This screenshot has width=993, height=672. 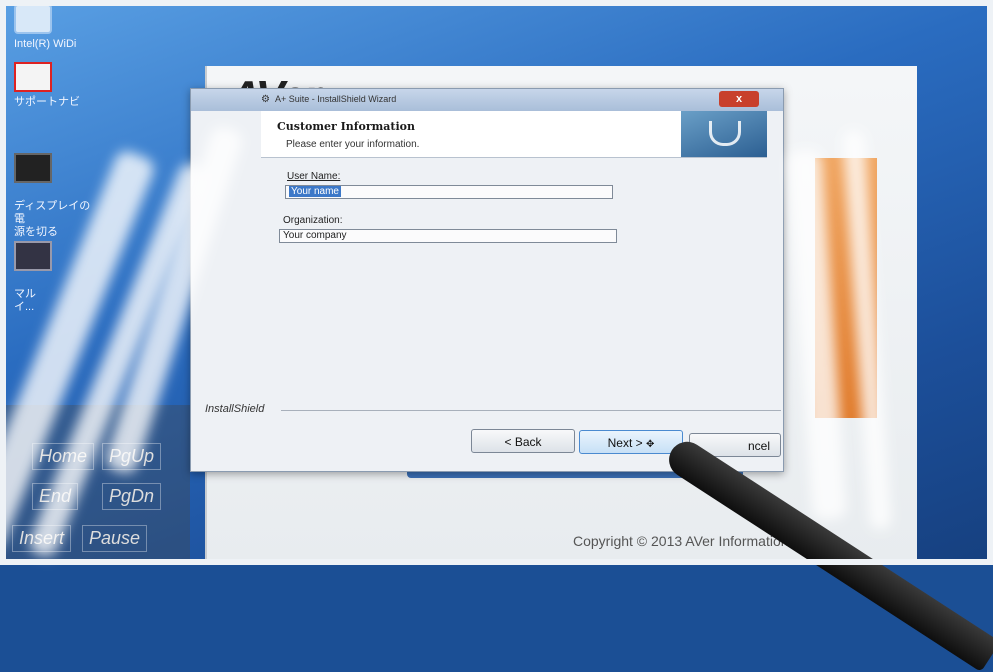 What do you see at coordinates (650, 444) in the screenshot?
I see `cursor-icon: ✥` at bounding box center [650, 444].